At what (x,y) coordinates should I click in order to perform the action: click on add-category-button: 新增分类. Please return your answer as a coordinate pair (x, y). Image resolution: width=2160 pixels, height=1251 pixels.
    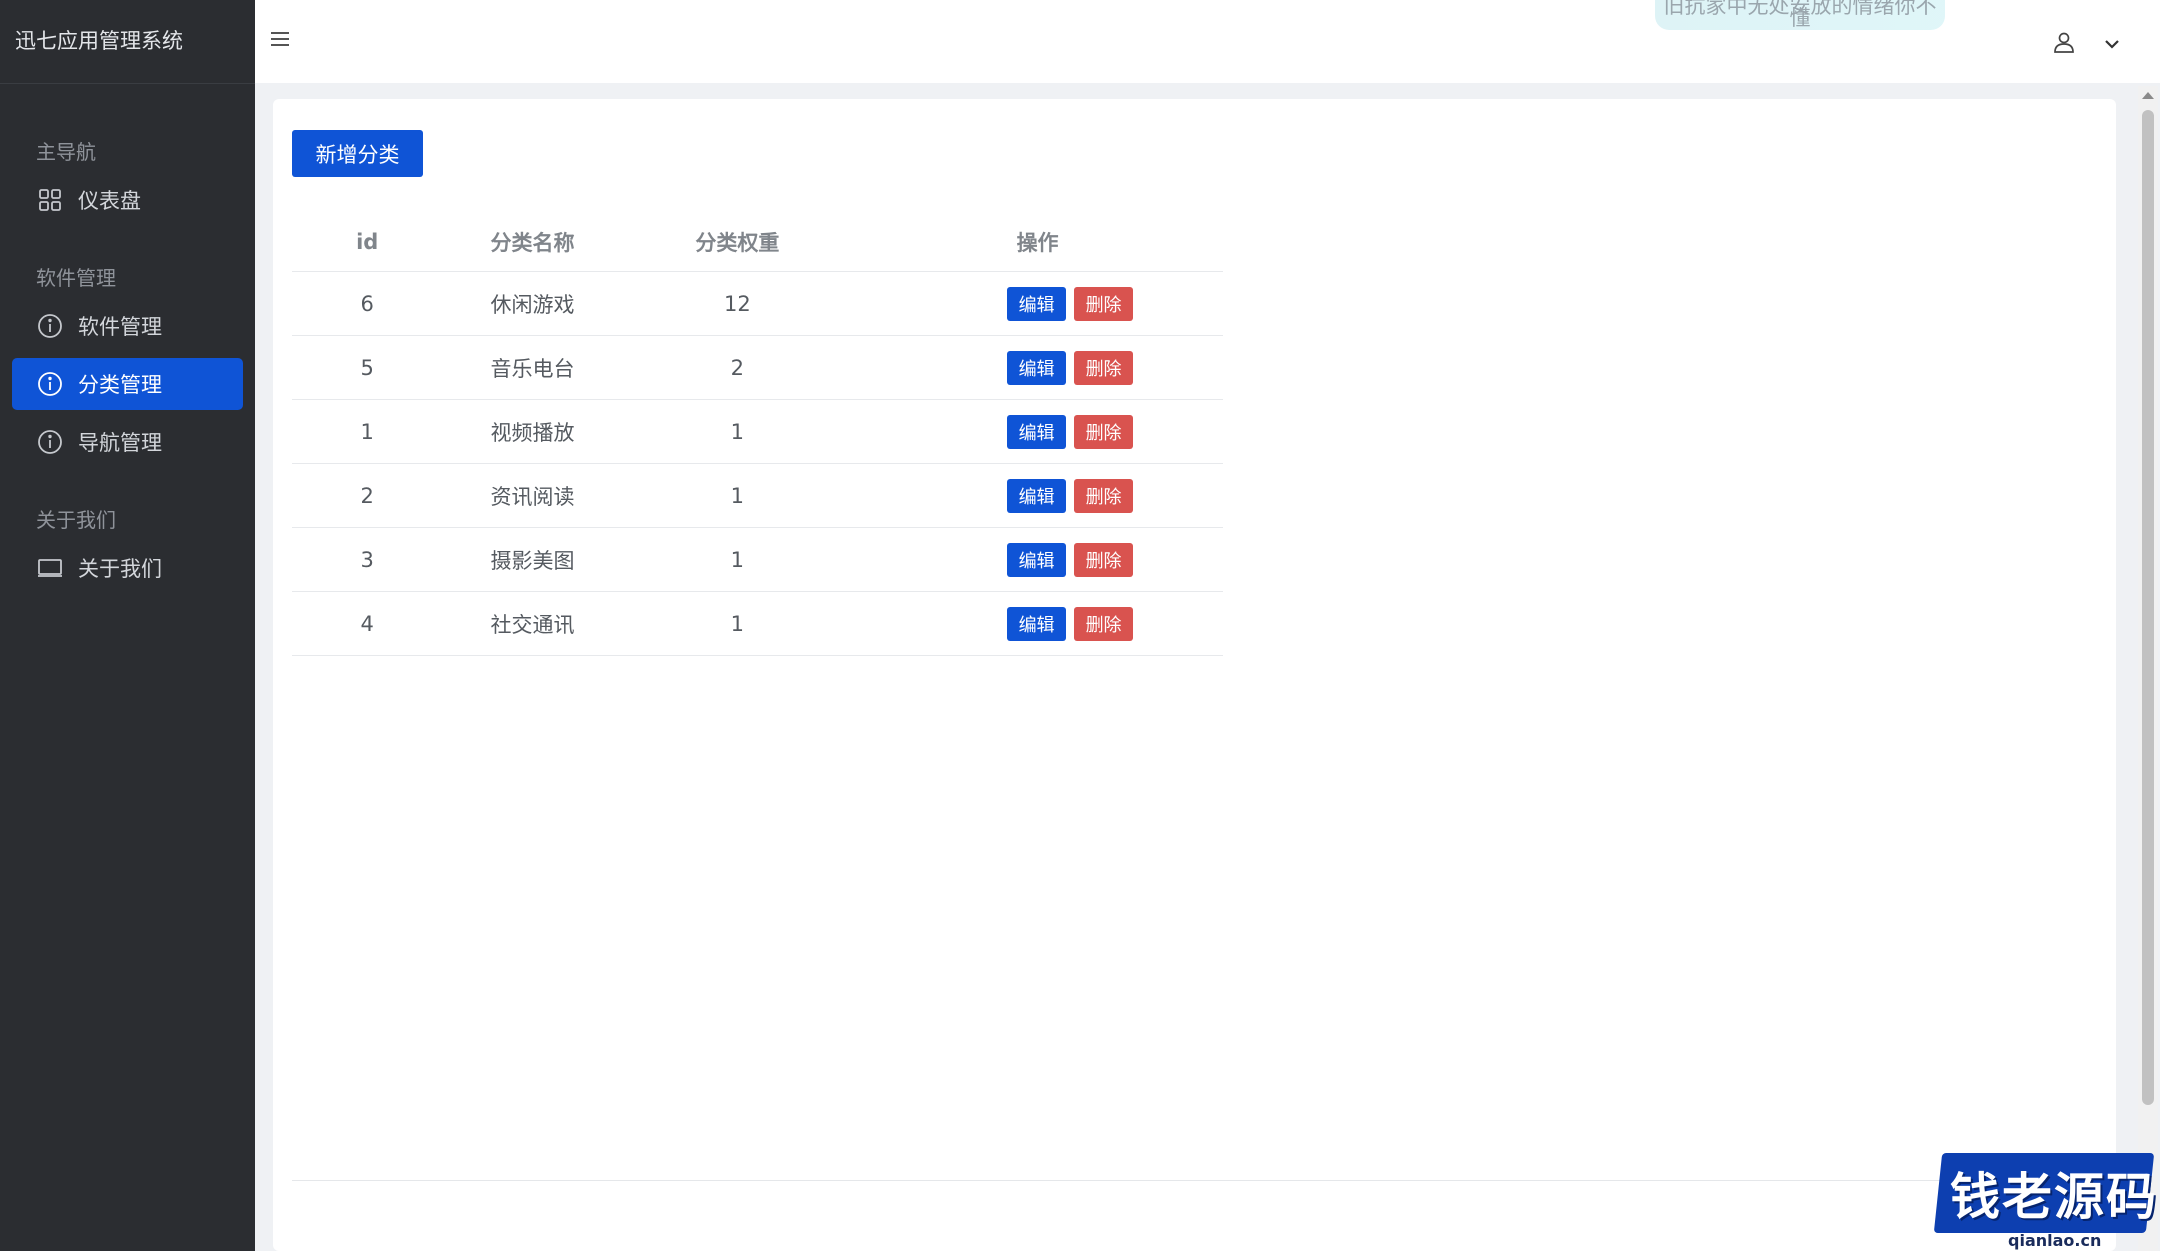
    Looking at the image, I should click on (357, 153).